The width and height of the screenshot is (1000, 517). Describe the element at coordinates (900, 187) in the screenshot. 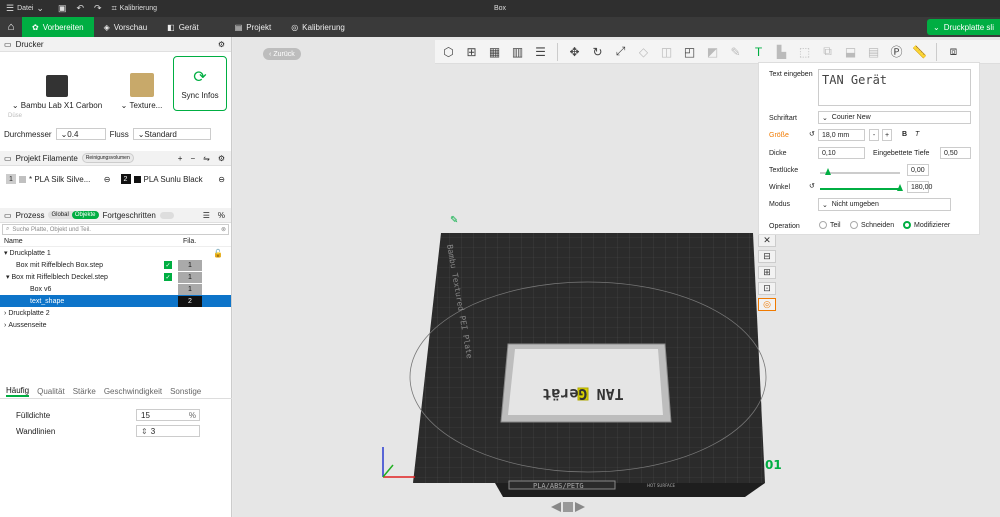

I see `angle-slider-handle` at that location.